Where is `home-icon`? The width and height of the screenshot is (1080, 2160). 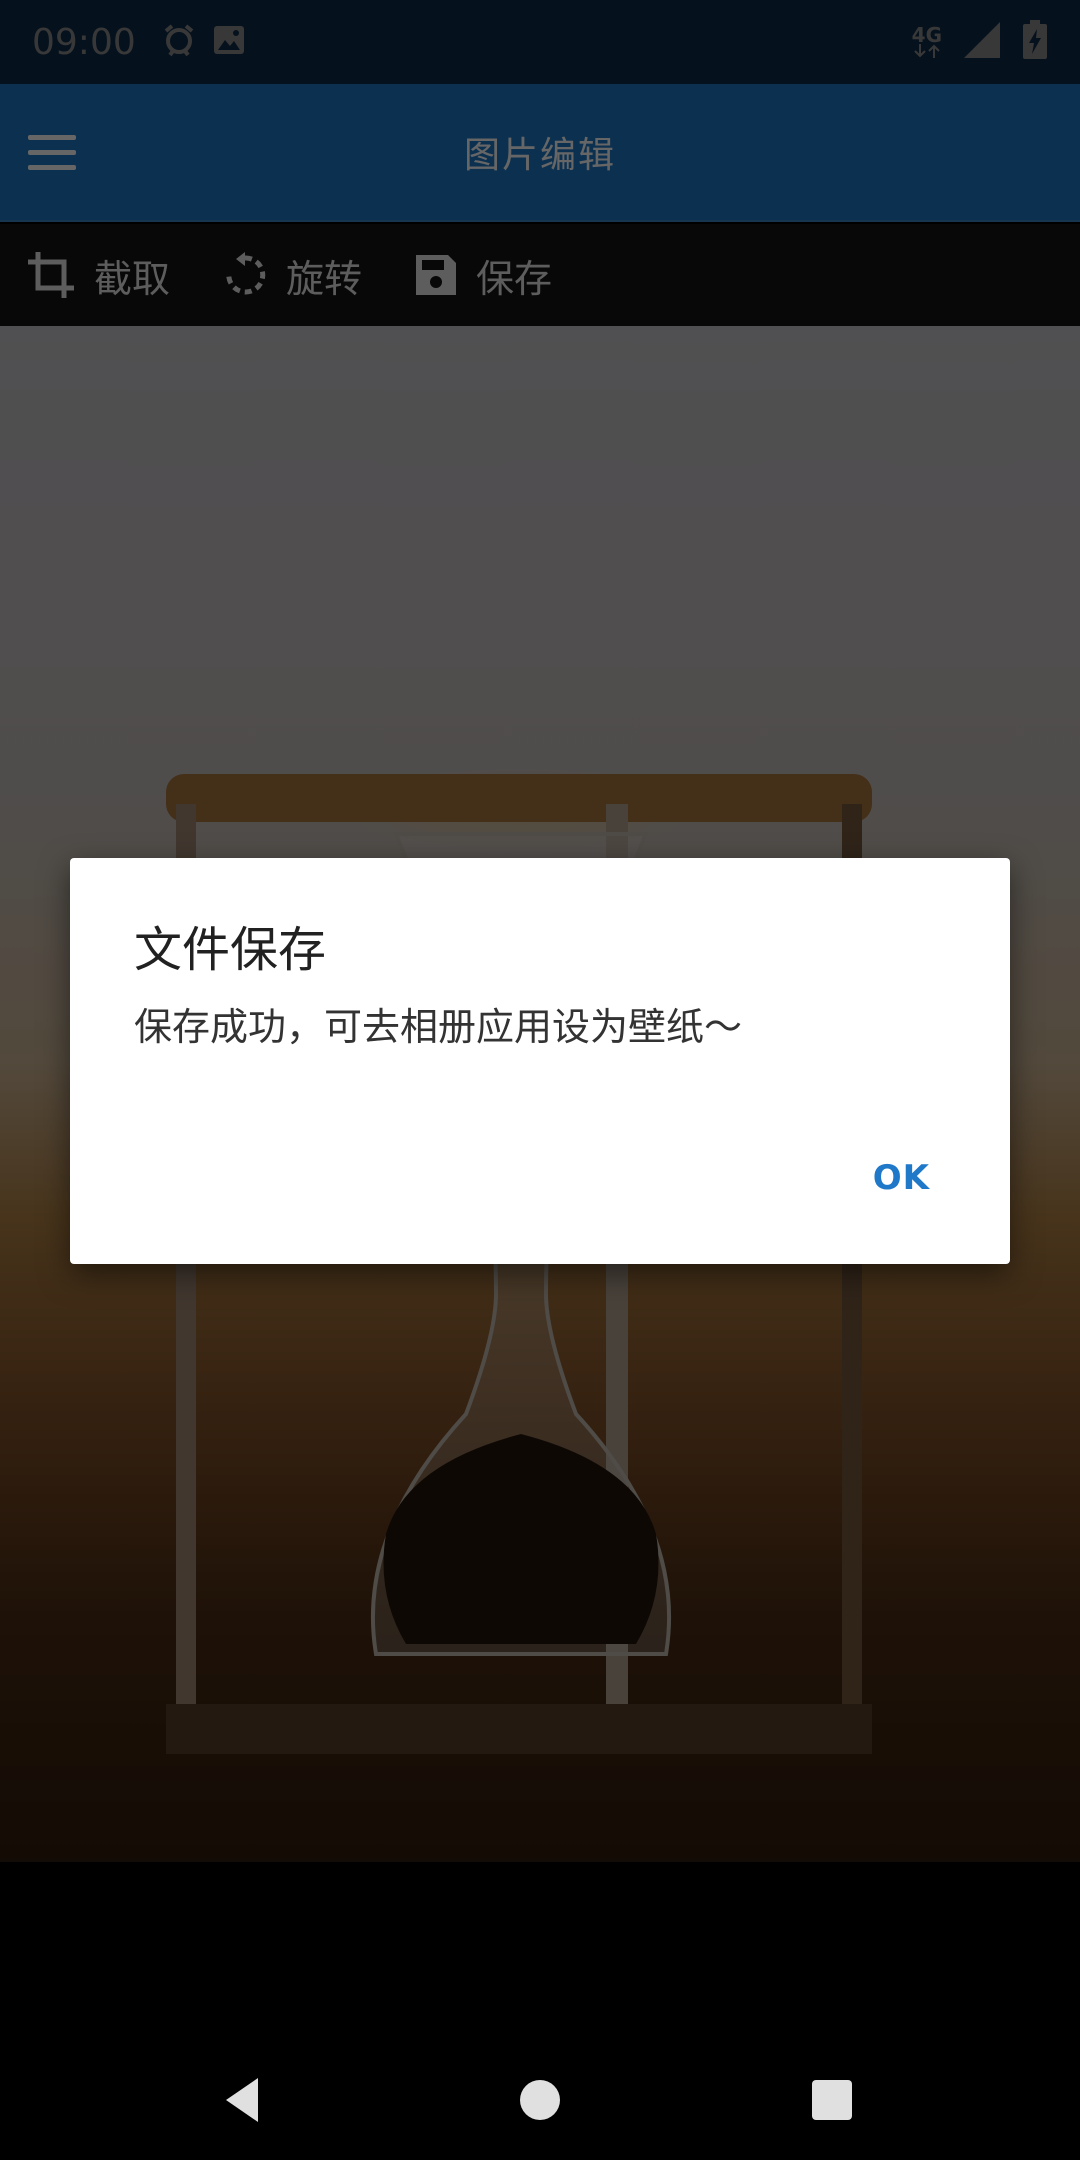 home-icon is located at coordinates (540, 2100).